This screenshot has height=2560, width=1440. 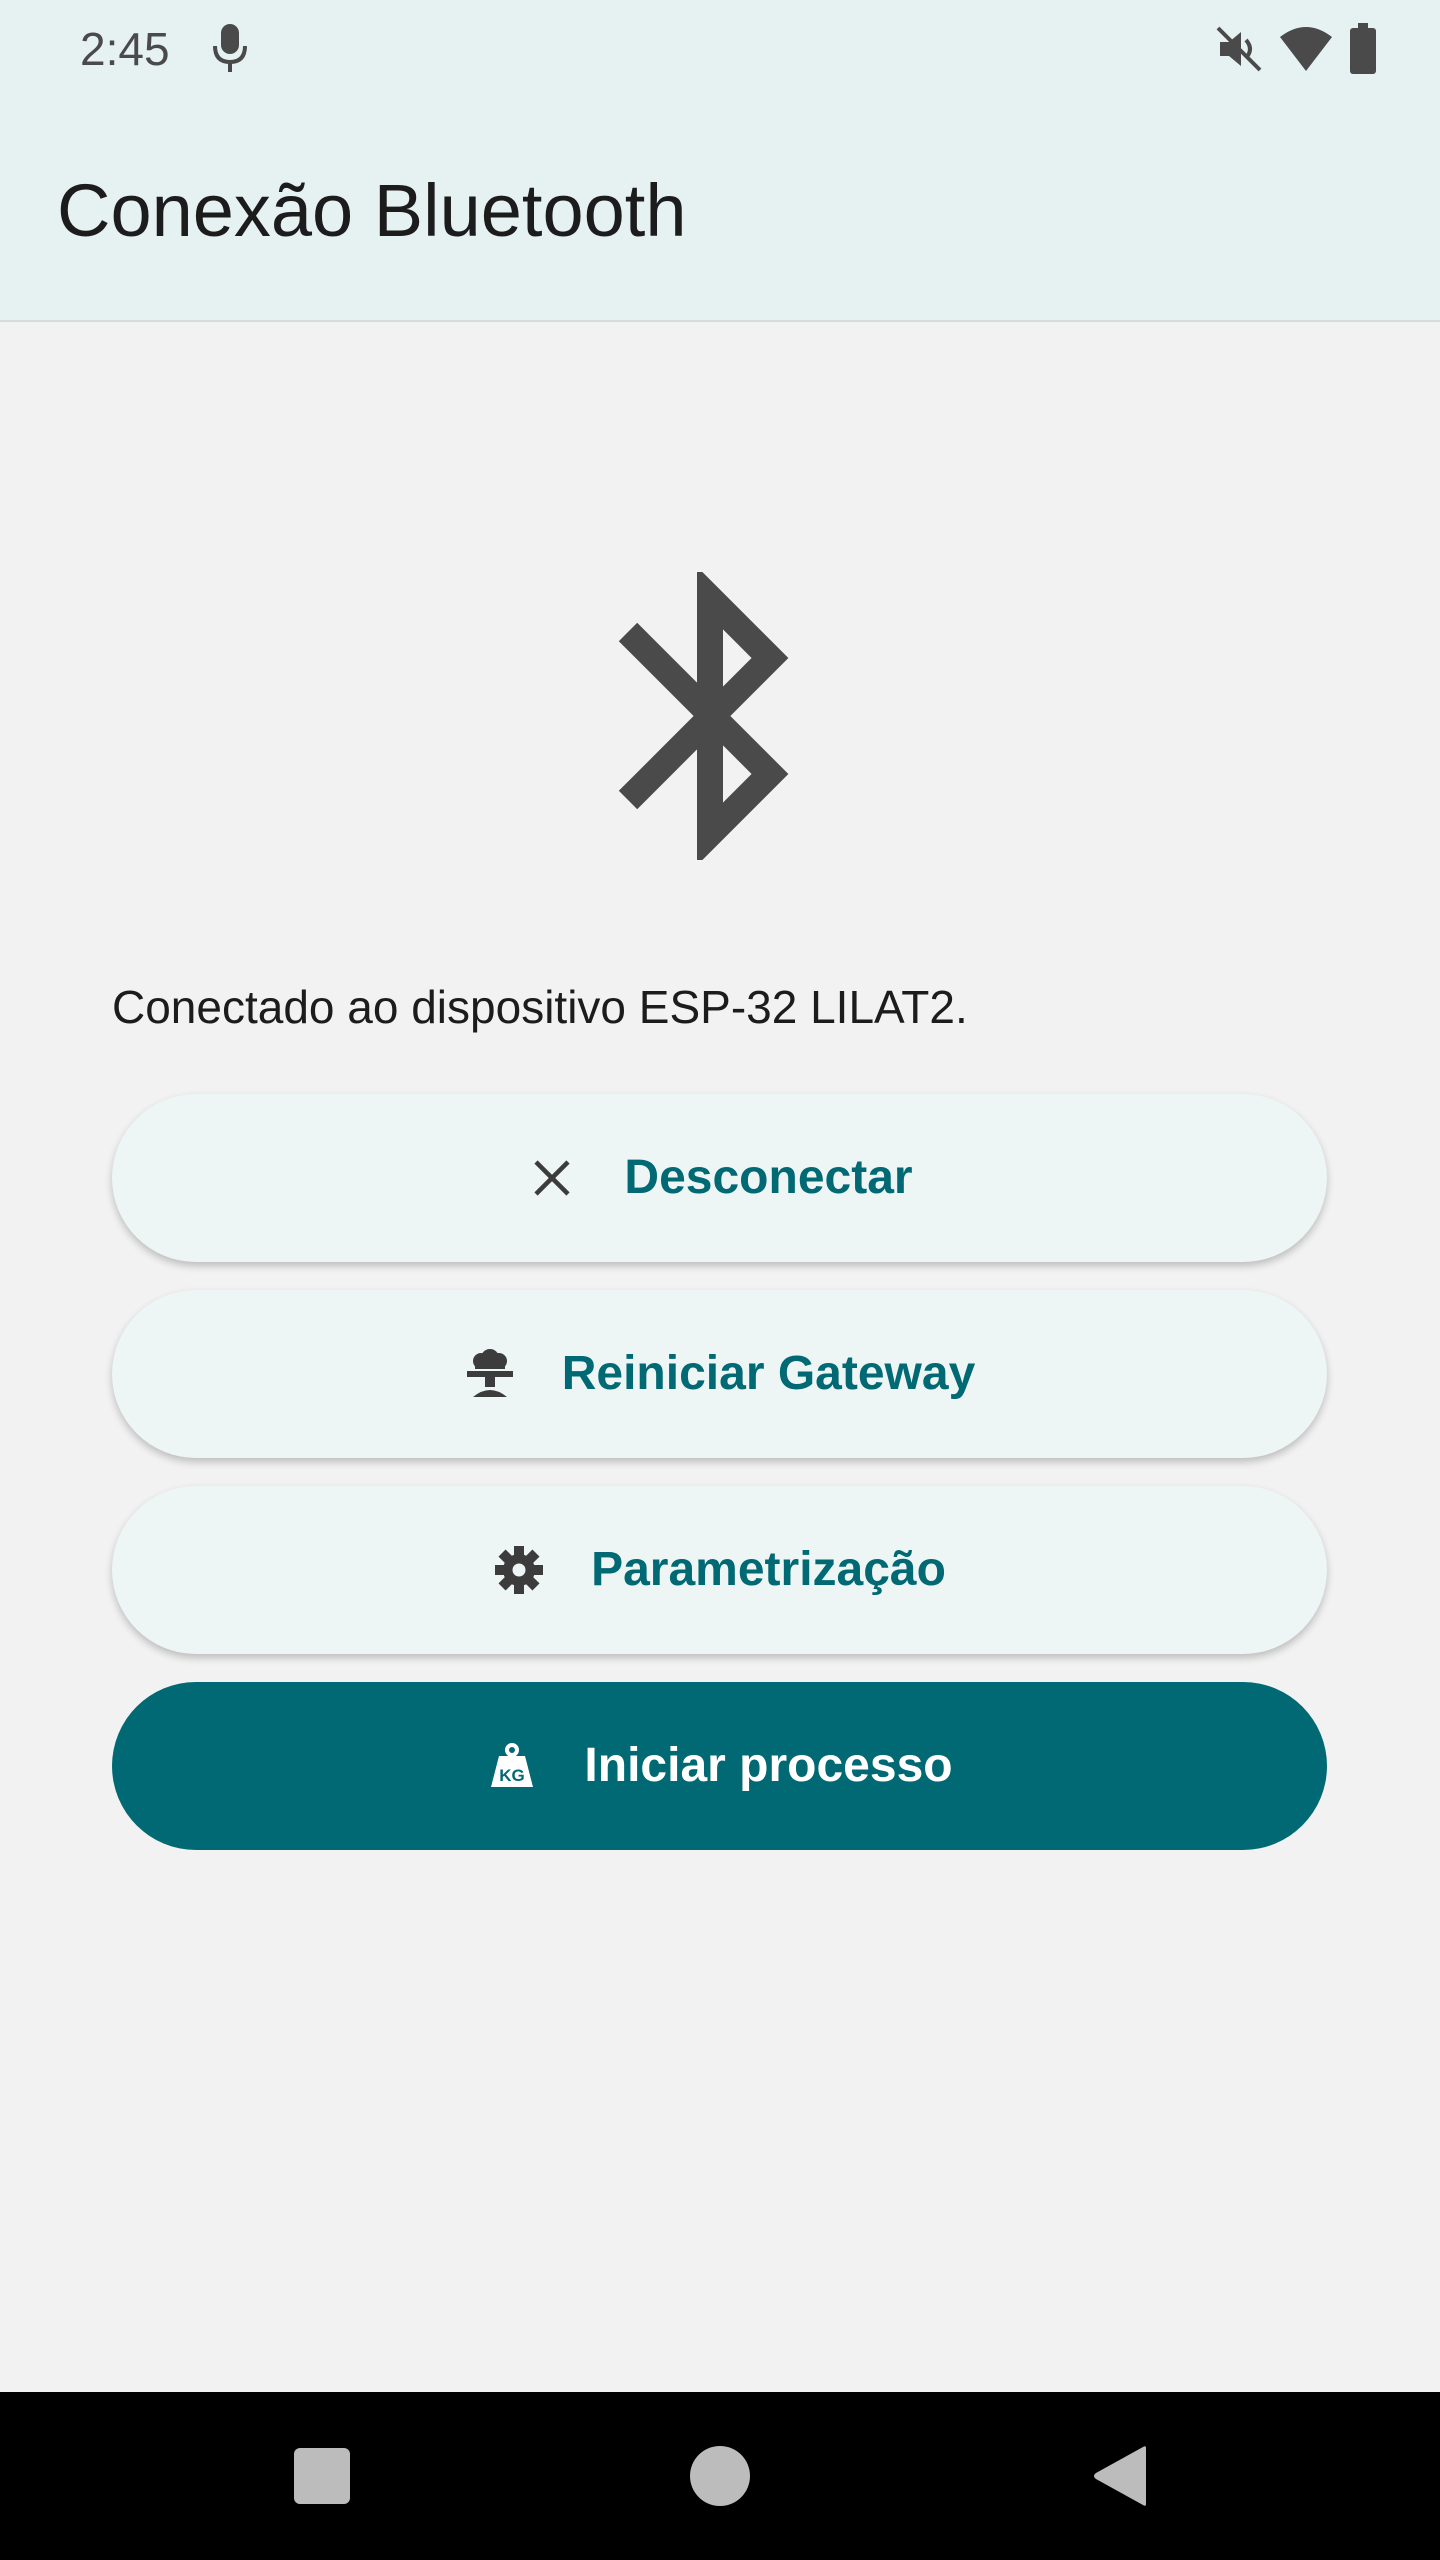 I want to click on bluetooth-icon, so click(x=703, y=716).